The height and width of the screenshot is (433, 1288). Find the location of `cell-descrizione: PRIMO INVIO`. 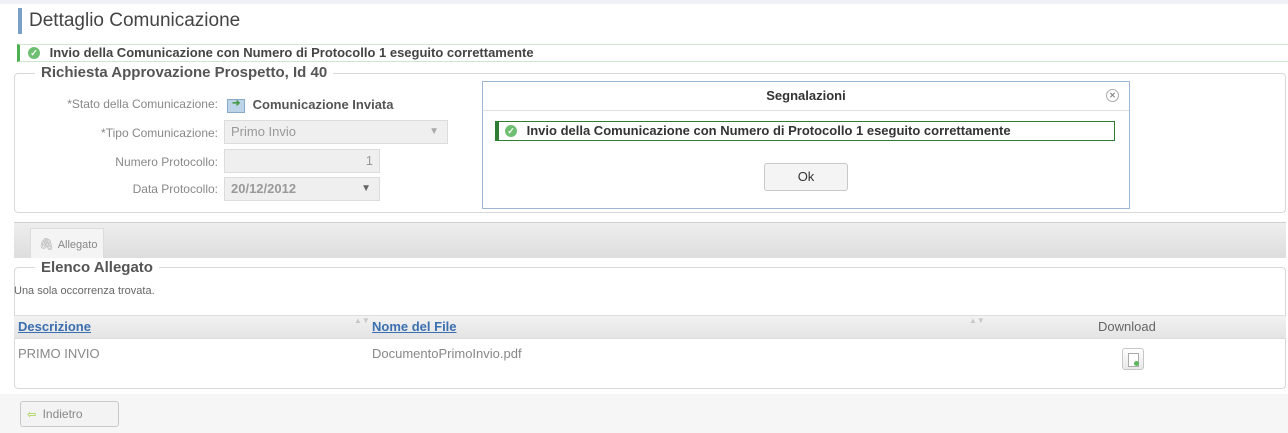

cell-descrizione: PRIMO INVIO is located at coordinates (59, 353).